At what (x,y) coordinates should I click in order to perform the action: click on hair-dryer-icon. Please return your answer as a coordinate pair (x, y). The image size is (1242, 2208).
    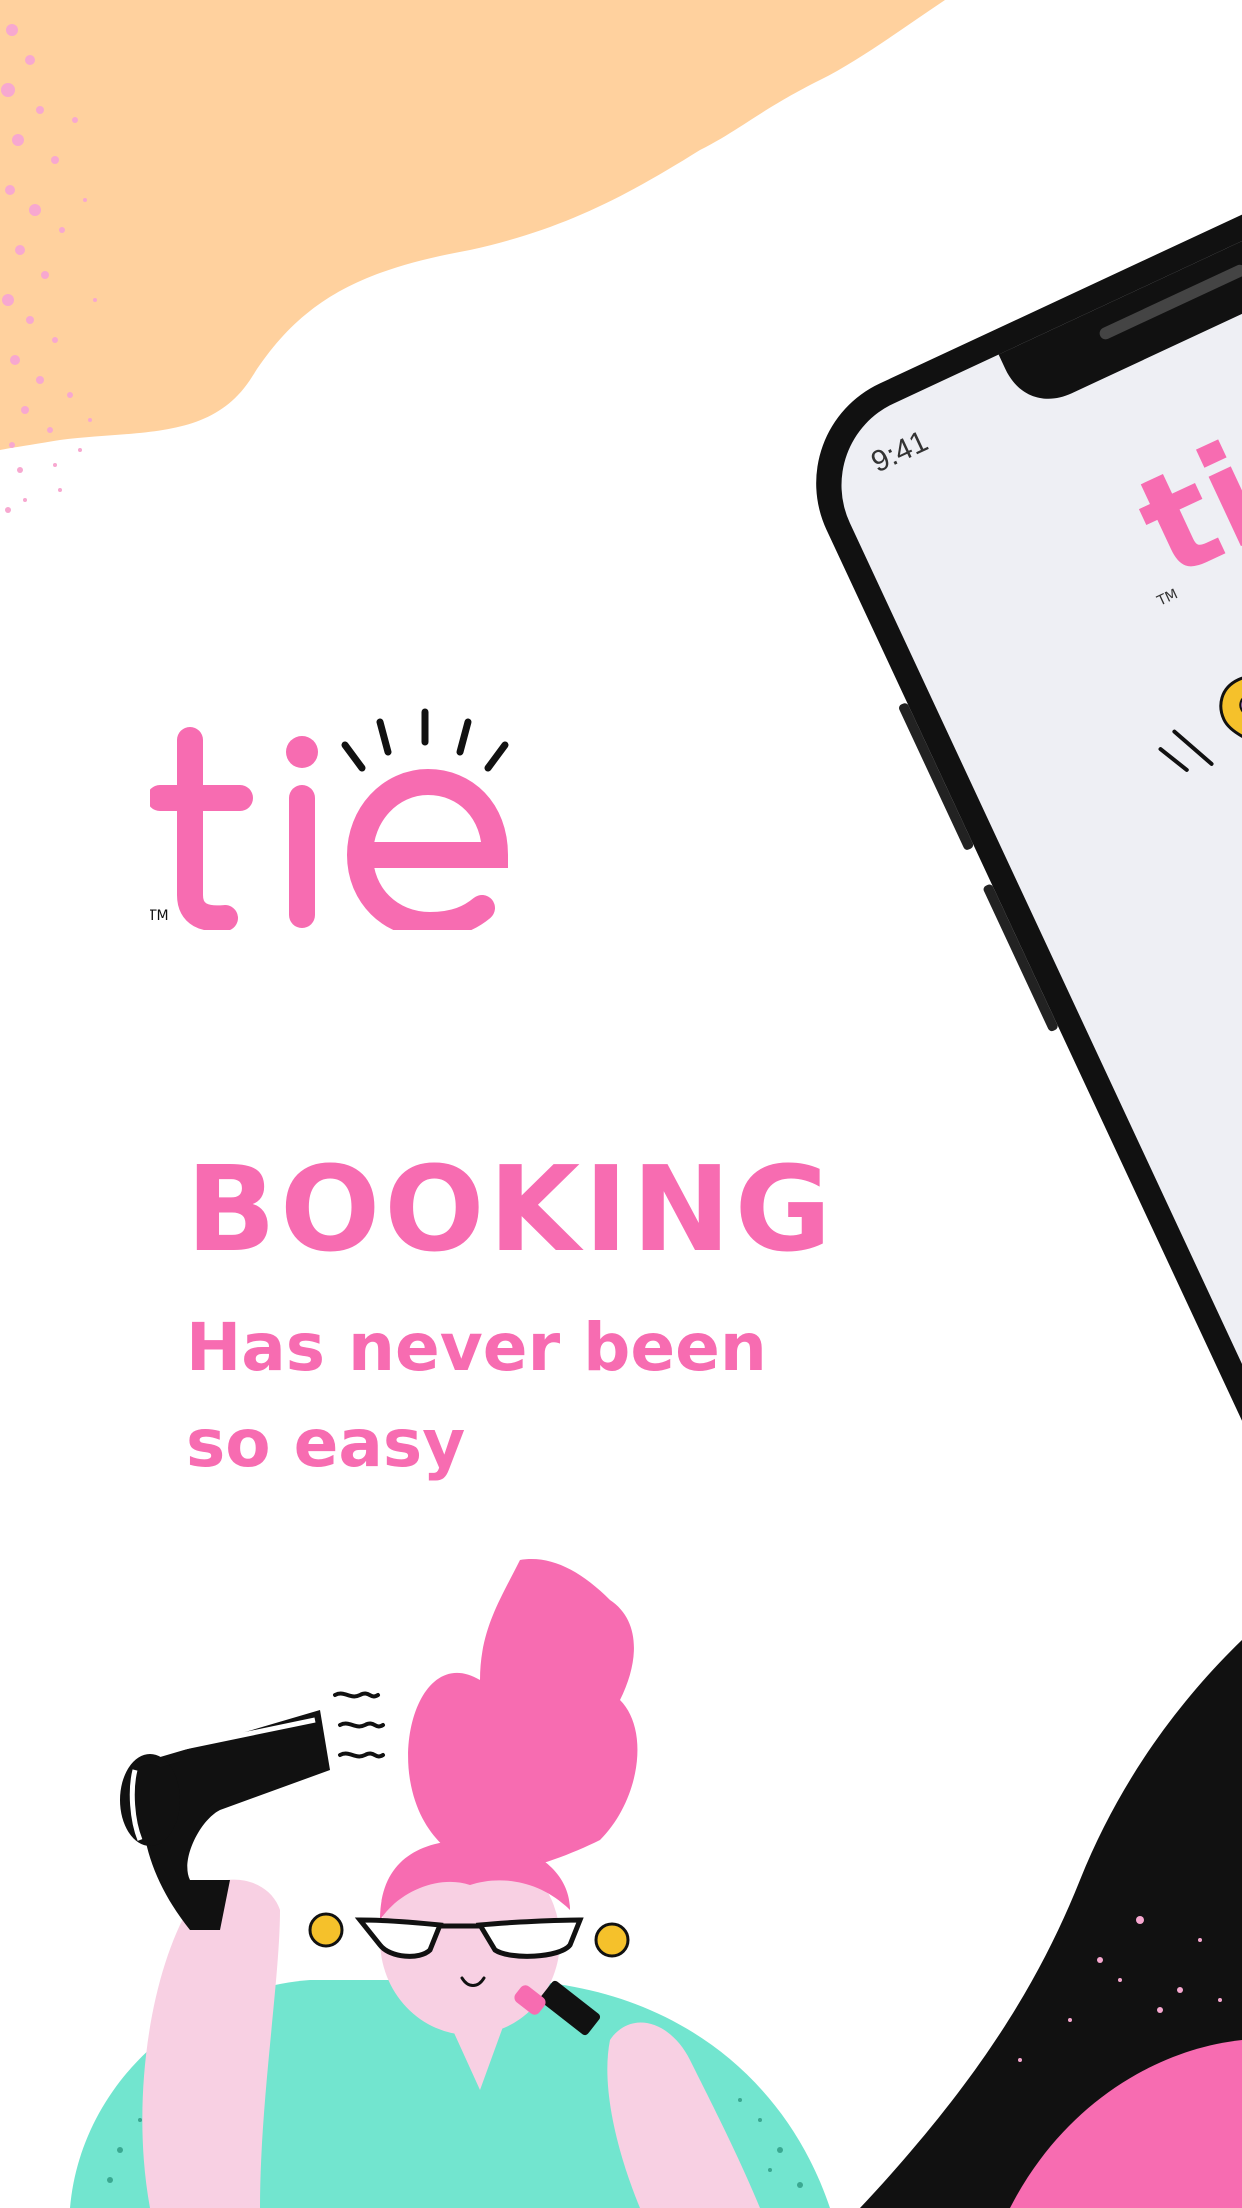
    Looking at the image, I should click on (225, 1820).